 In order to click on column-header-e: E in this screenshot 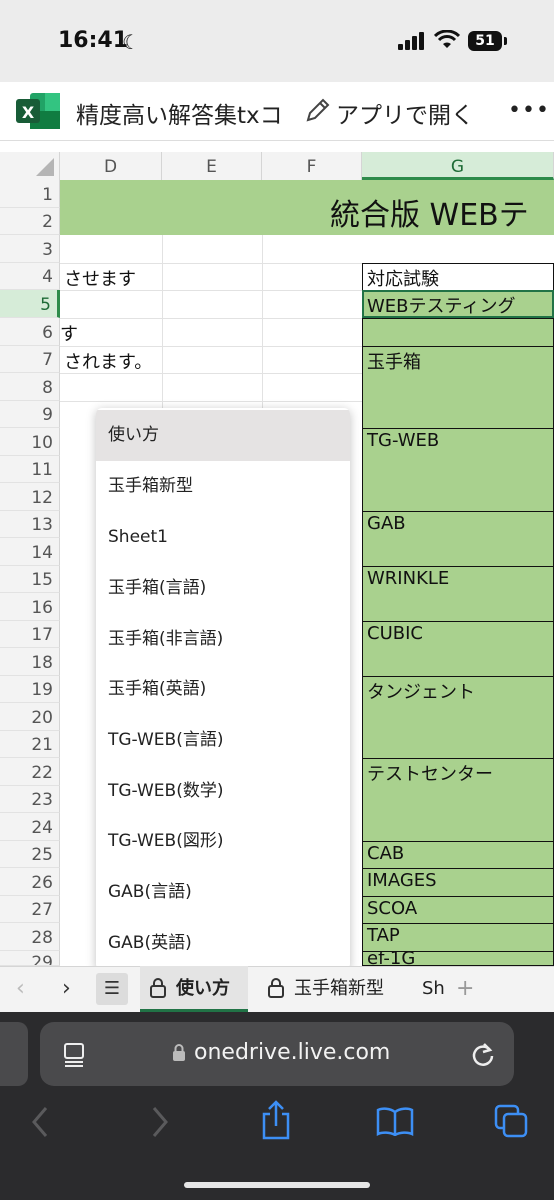, I will do `click(212, 166)`.